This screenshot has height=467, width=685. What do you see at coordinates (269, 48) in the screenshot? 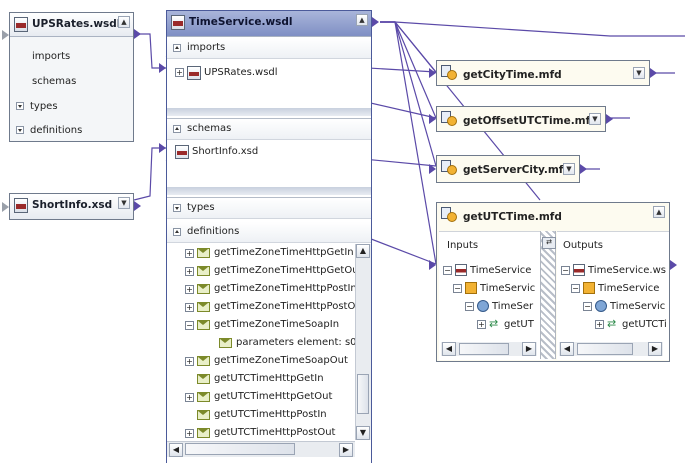
I see `imports-header: imports` at bounding box center [269, 48].